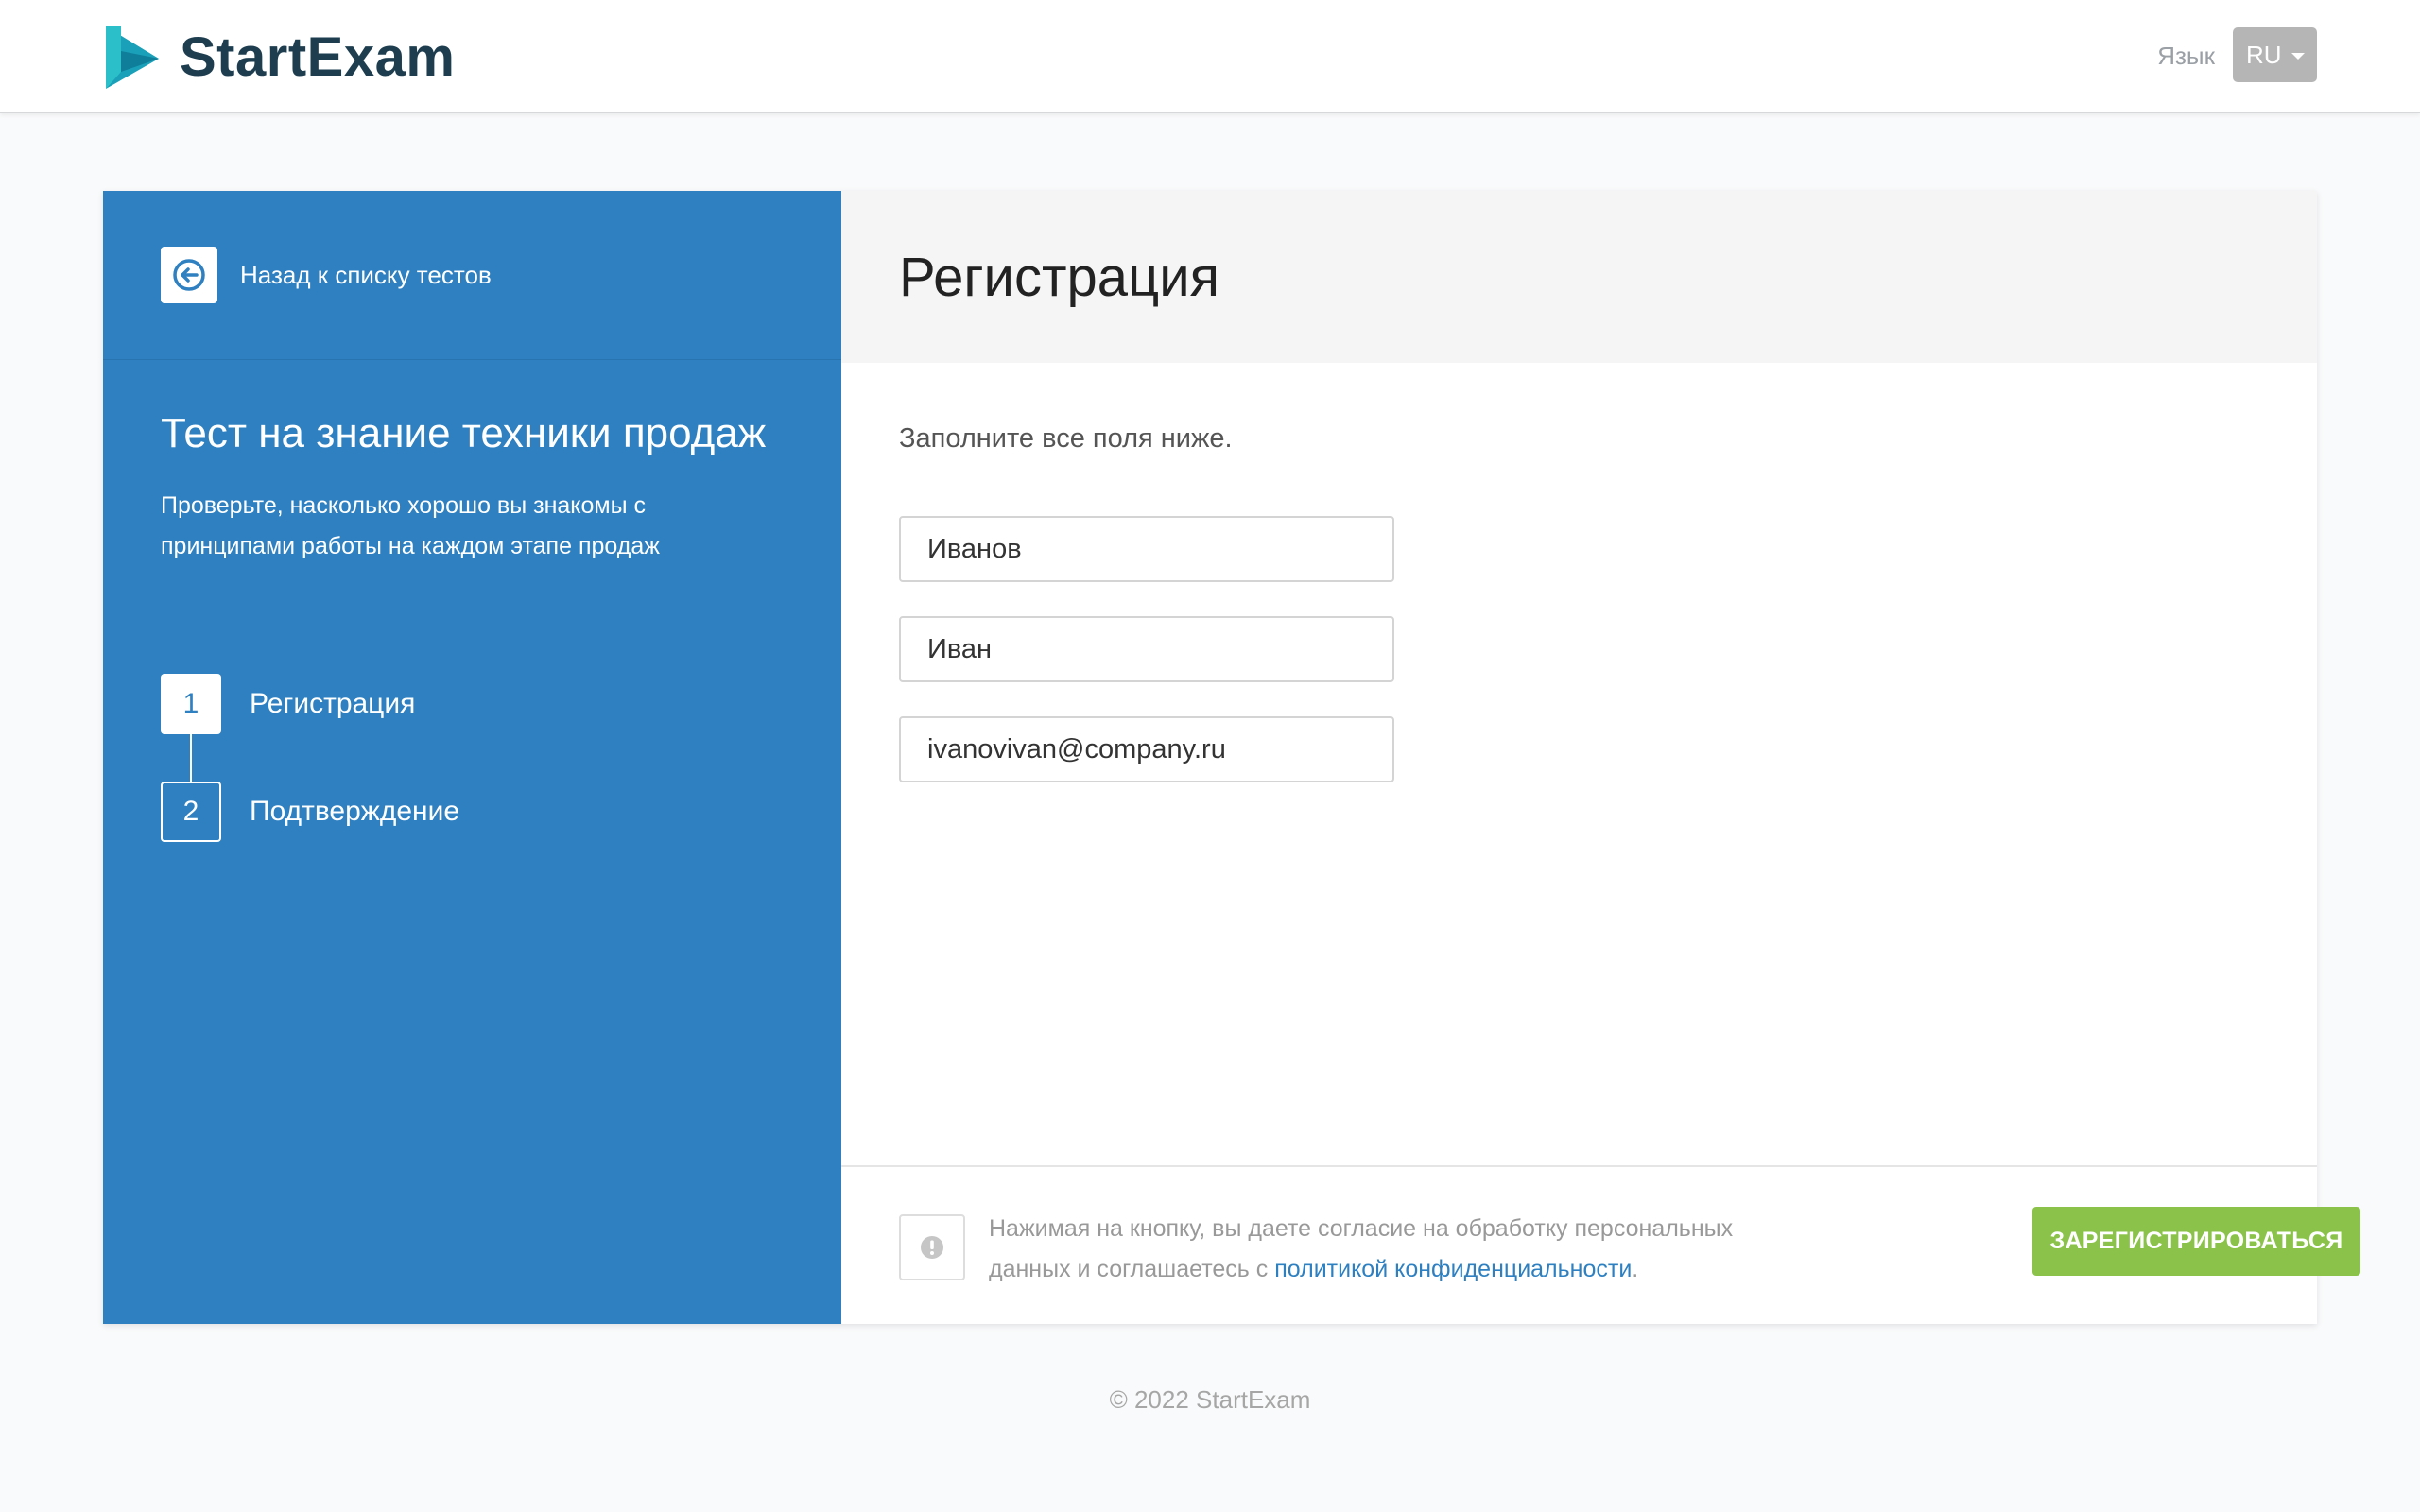 The height and width of the screenshot is (1512, 2420). What do you see at coordinates (2196, 1241) in the screenshot?
I see `register-button: ЗАРЕГИСТРИРОВАТЬСЯ` at bounding box center [2196, 1241].